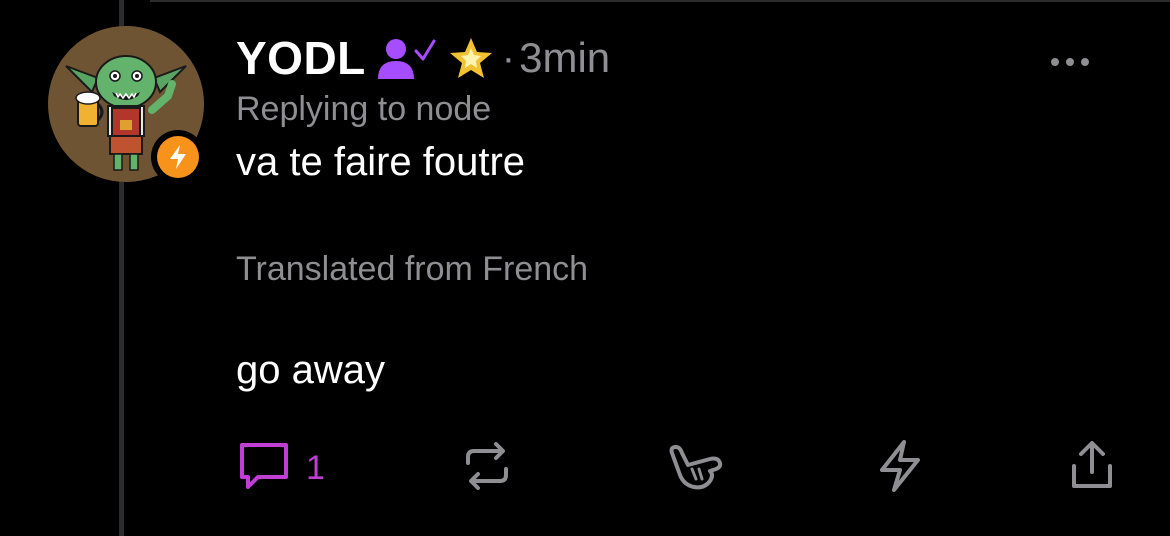 The width and height of the screenshot is (1170, 536). Describe the element at coordinates (363, 109) in the screenshot. I see `replying-to: Replying to node` at that location.